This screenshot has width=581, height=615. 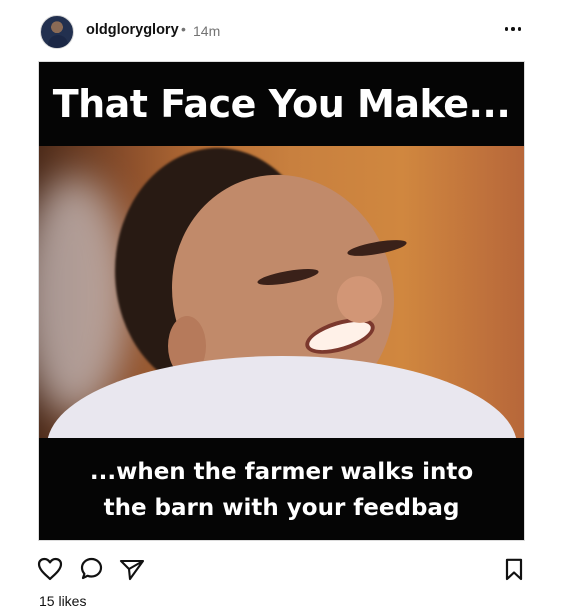 I want to click on meme-bottom-line-2: the barn with your feedbag, so click(x=281, y=508).